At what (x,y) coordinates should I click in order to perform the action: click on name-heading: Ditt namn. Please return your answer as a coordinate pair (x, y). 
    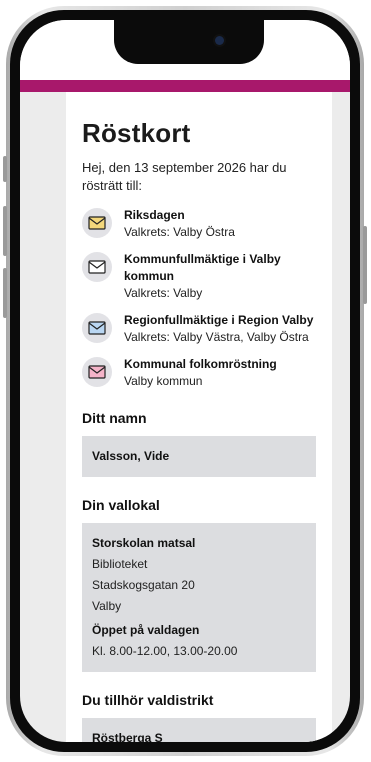
    Looking at the image, I should click on (114, 418).